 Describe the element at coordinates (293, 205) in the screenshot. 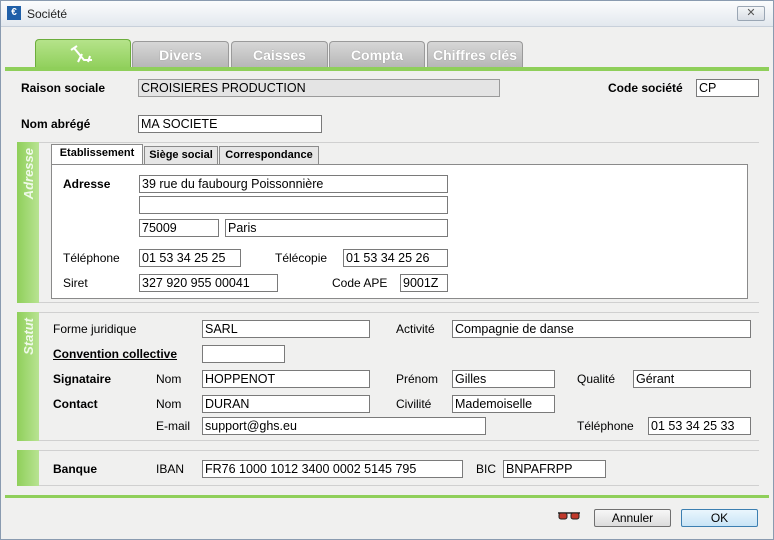

I see `adresse-line2-field` at that location.